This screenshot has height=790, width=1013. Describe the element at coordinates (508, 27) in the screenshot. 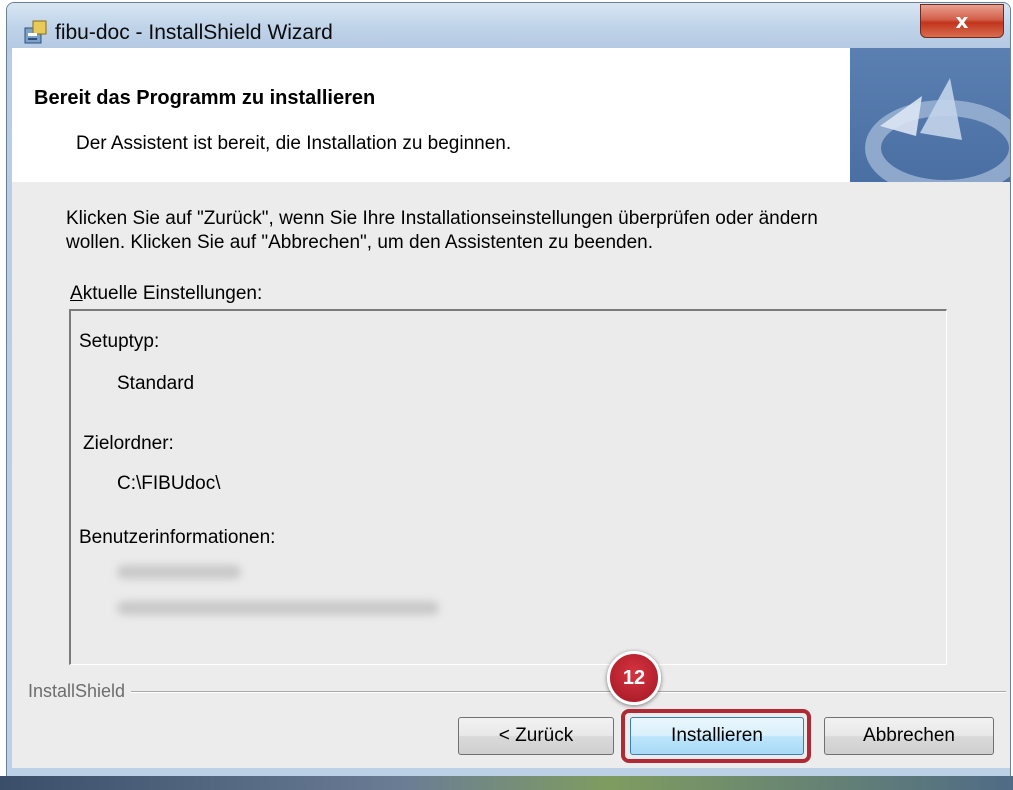

I see `title-bar: fibu-doc - InstallShield Wizard x` at that location.